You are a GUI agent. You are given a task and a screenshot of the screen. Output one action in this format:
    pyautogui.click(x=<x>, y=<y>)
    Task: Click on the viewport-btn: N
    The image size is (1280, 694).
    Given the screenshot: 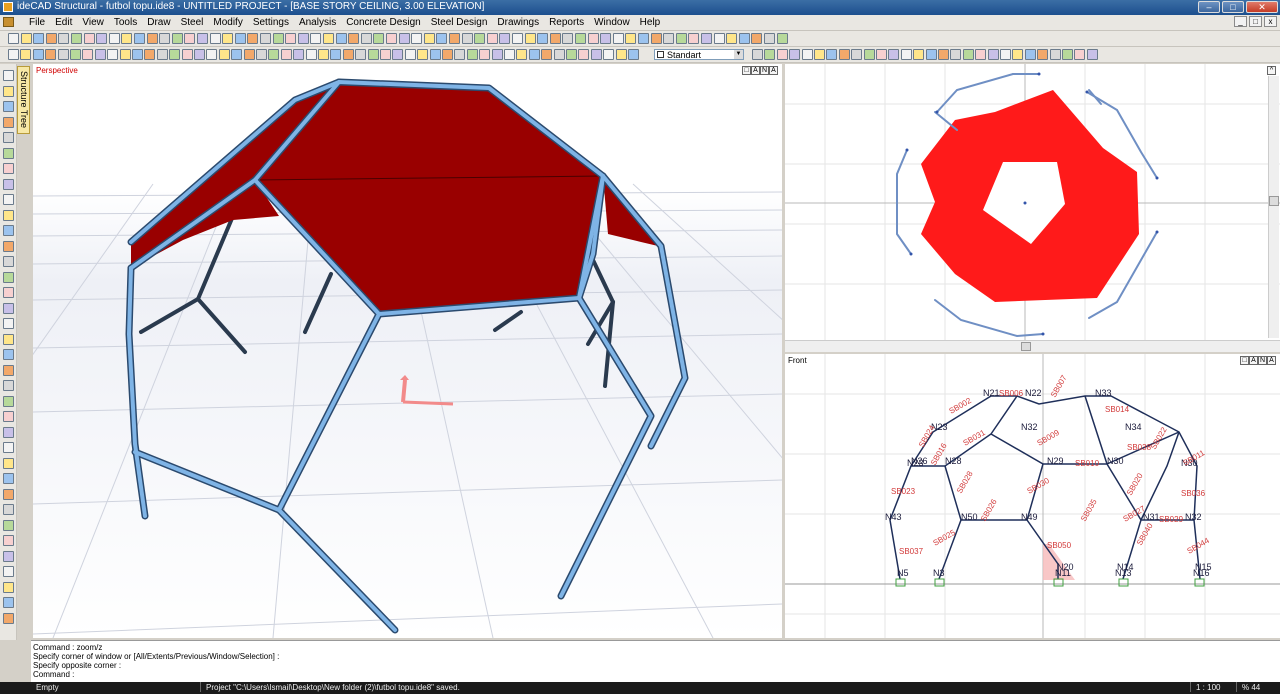 What is the action you would take?
    pyautogui.click(x=1262, y=360)
    